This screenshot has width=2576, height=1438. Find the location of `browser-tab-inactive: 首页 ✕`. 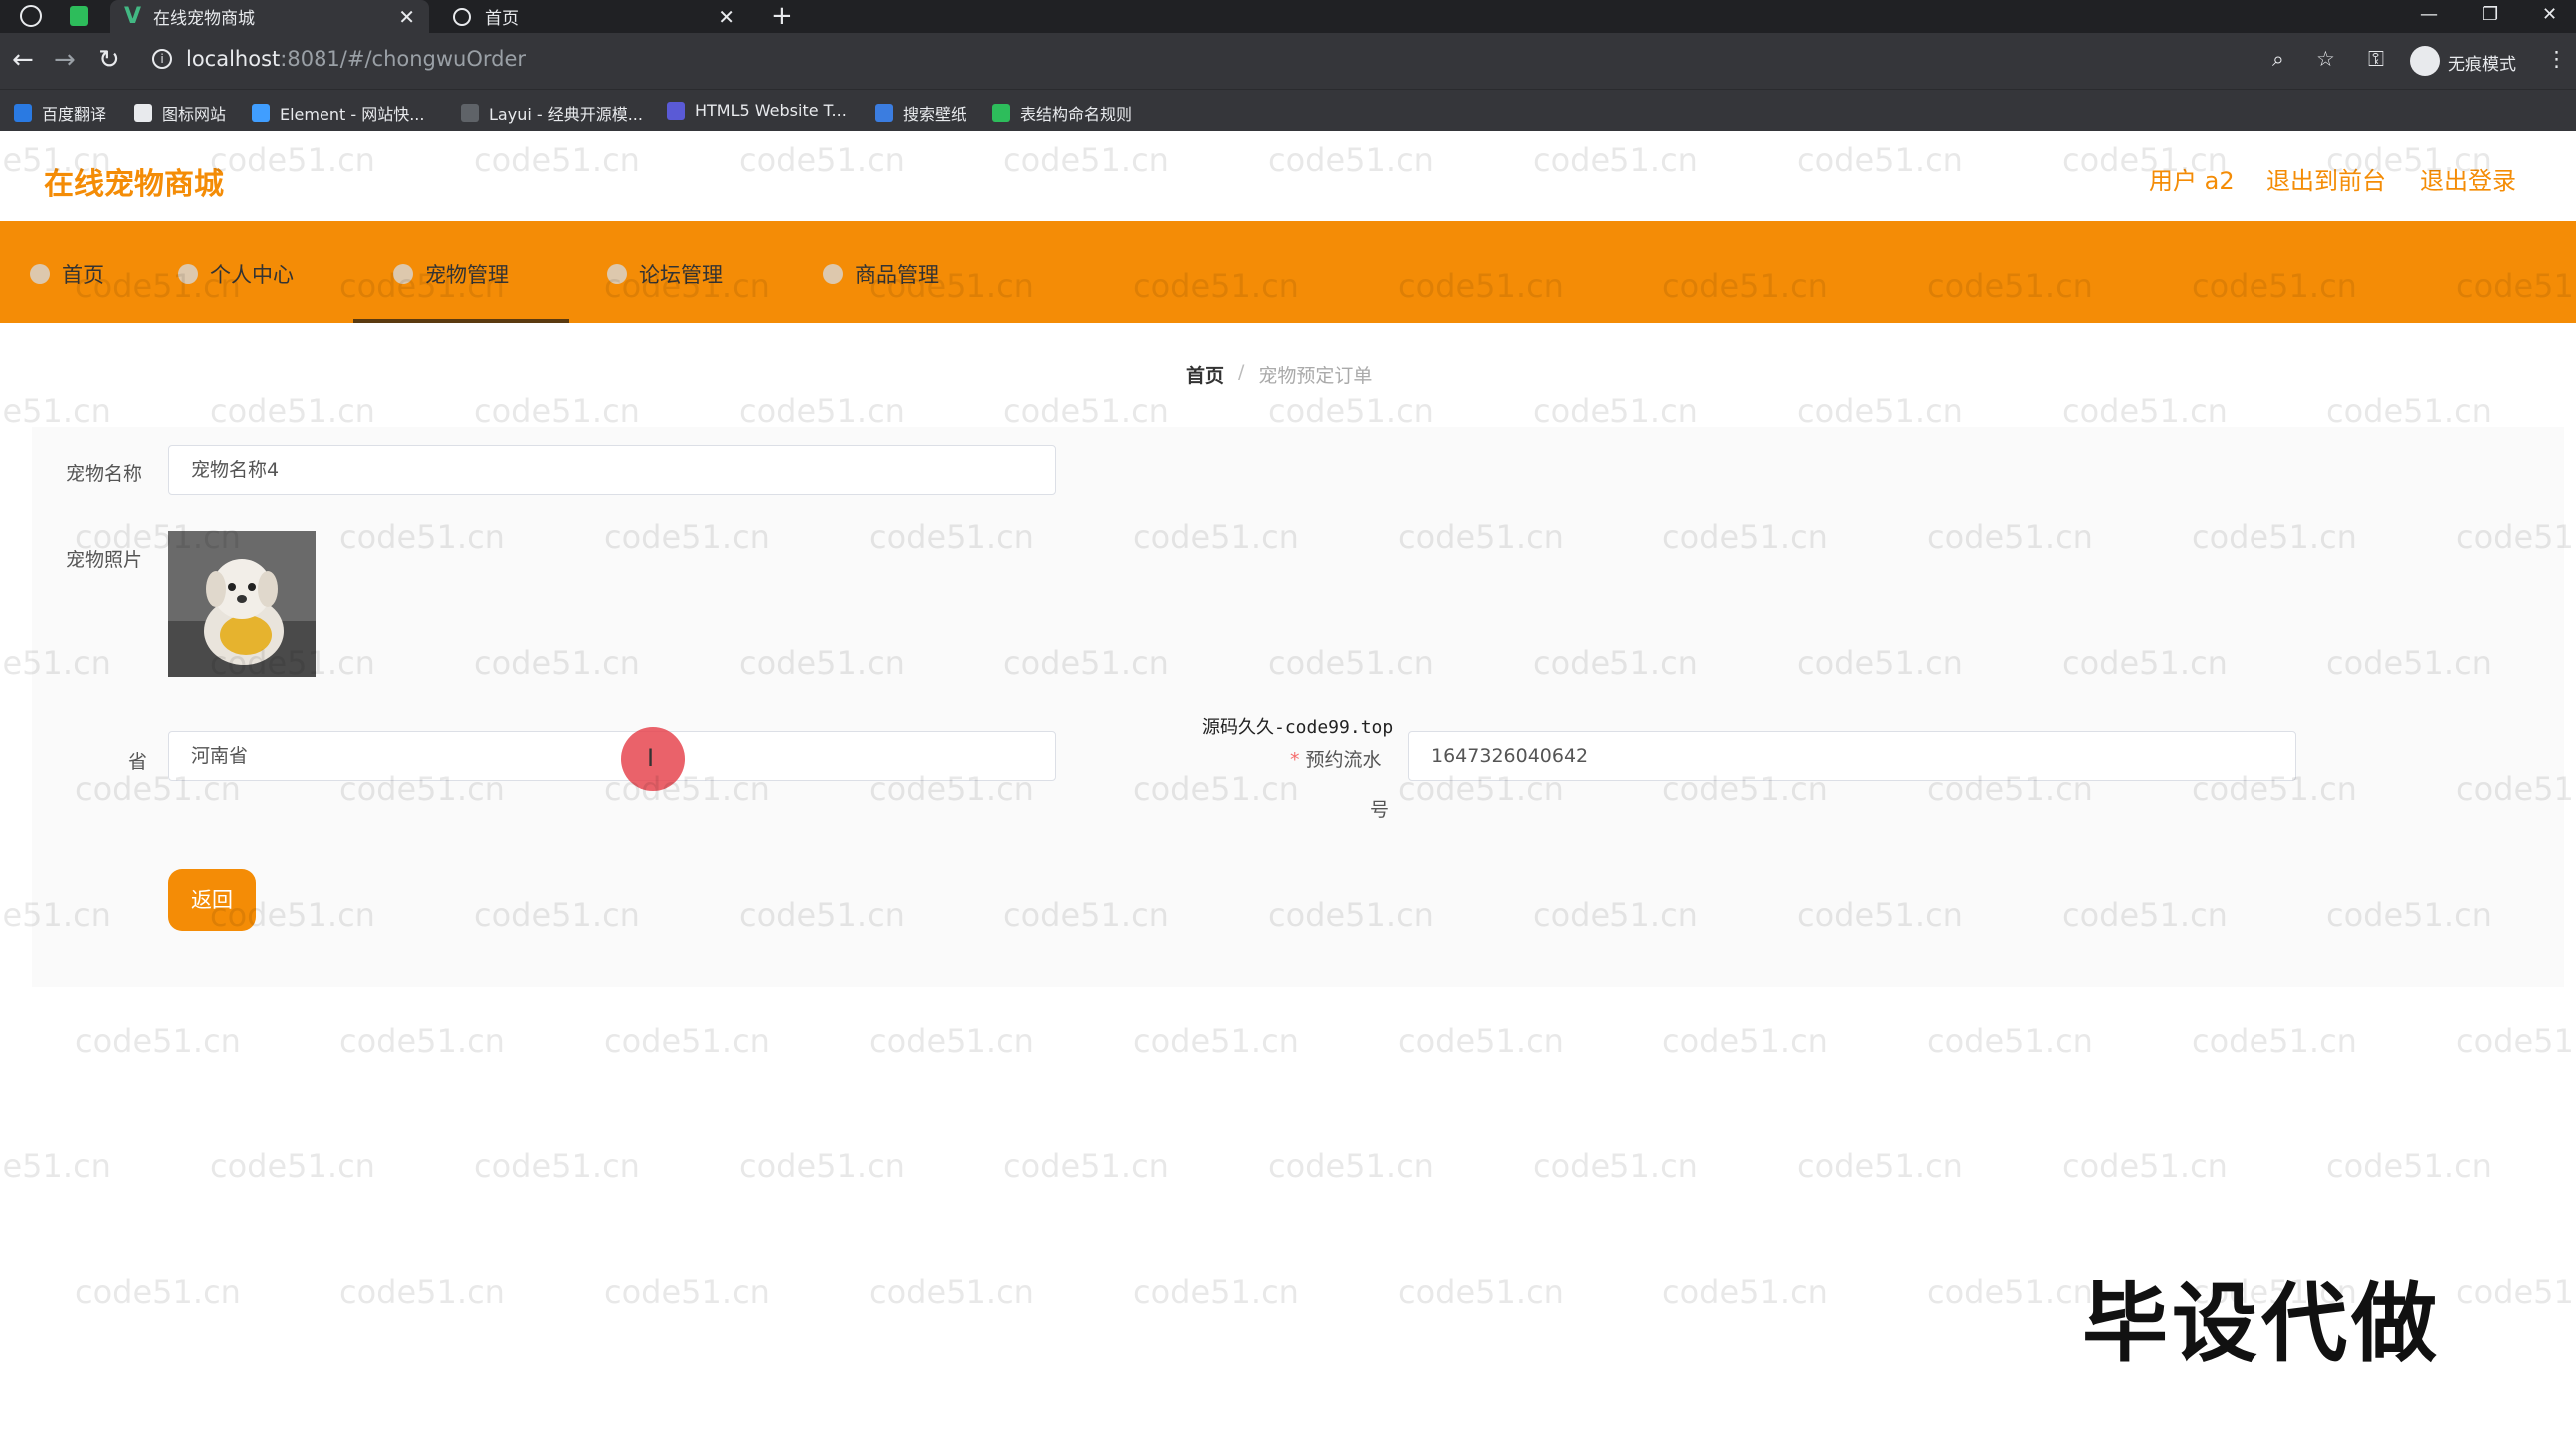

browser-tab-inactive: 首页 ✕ is located at coordinates (594, 16).